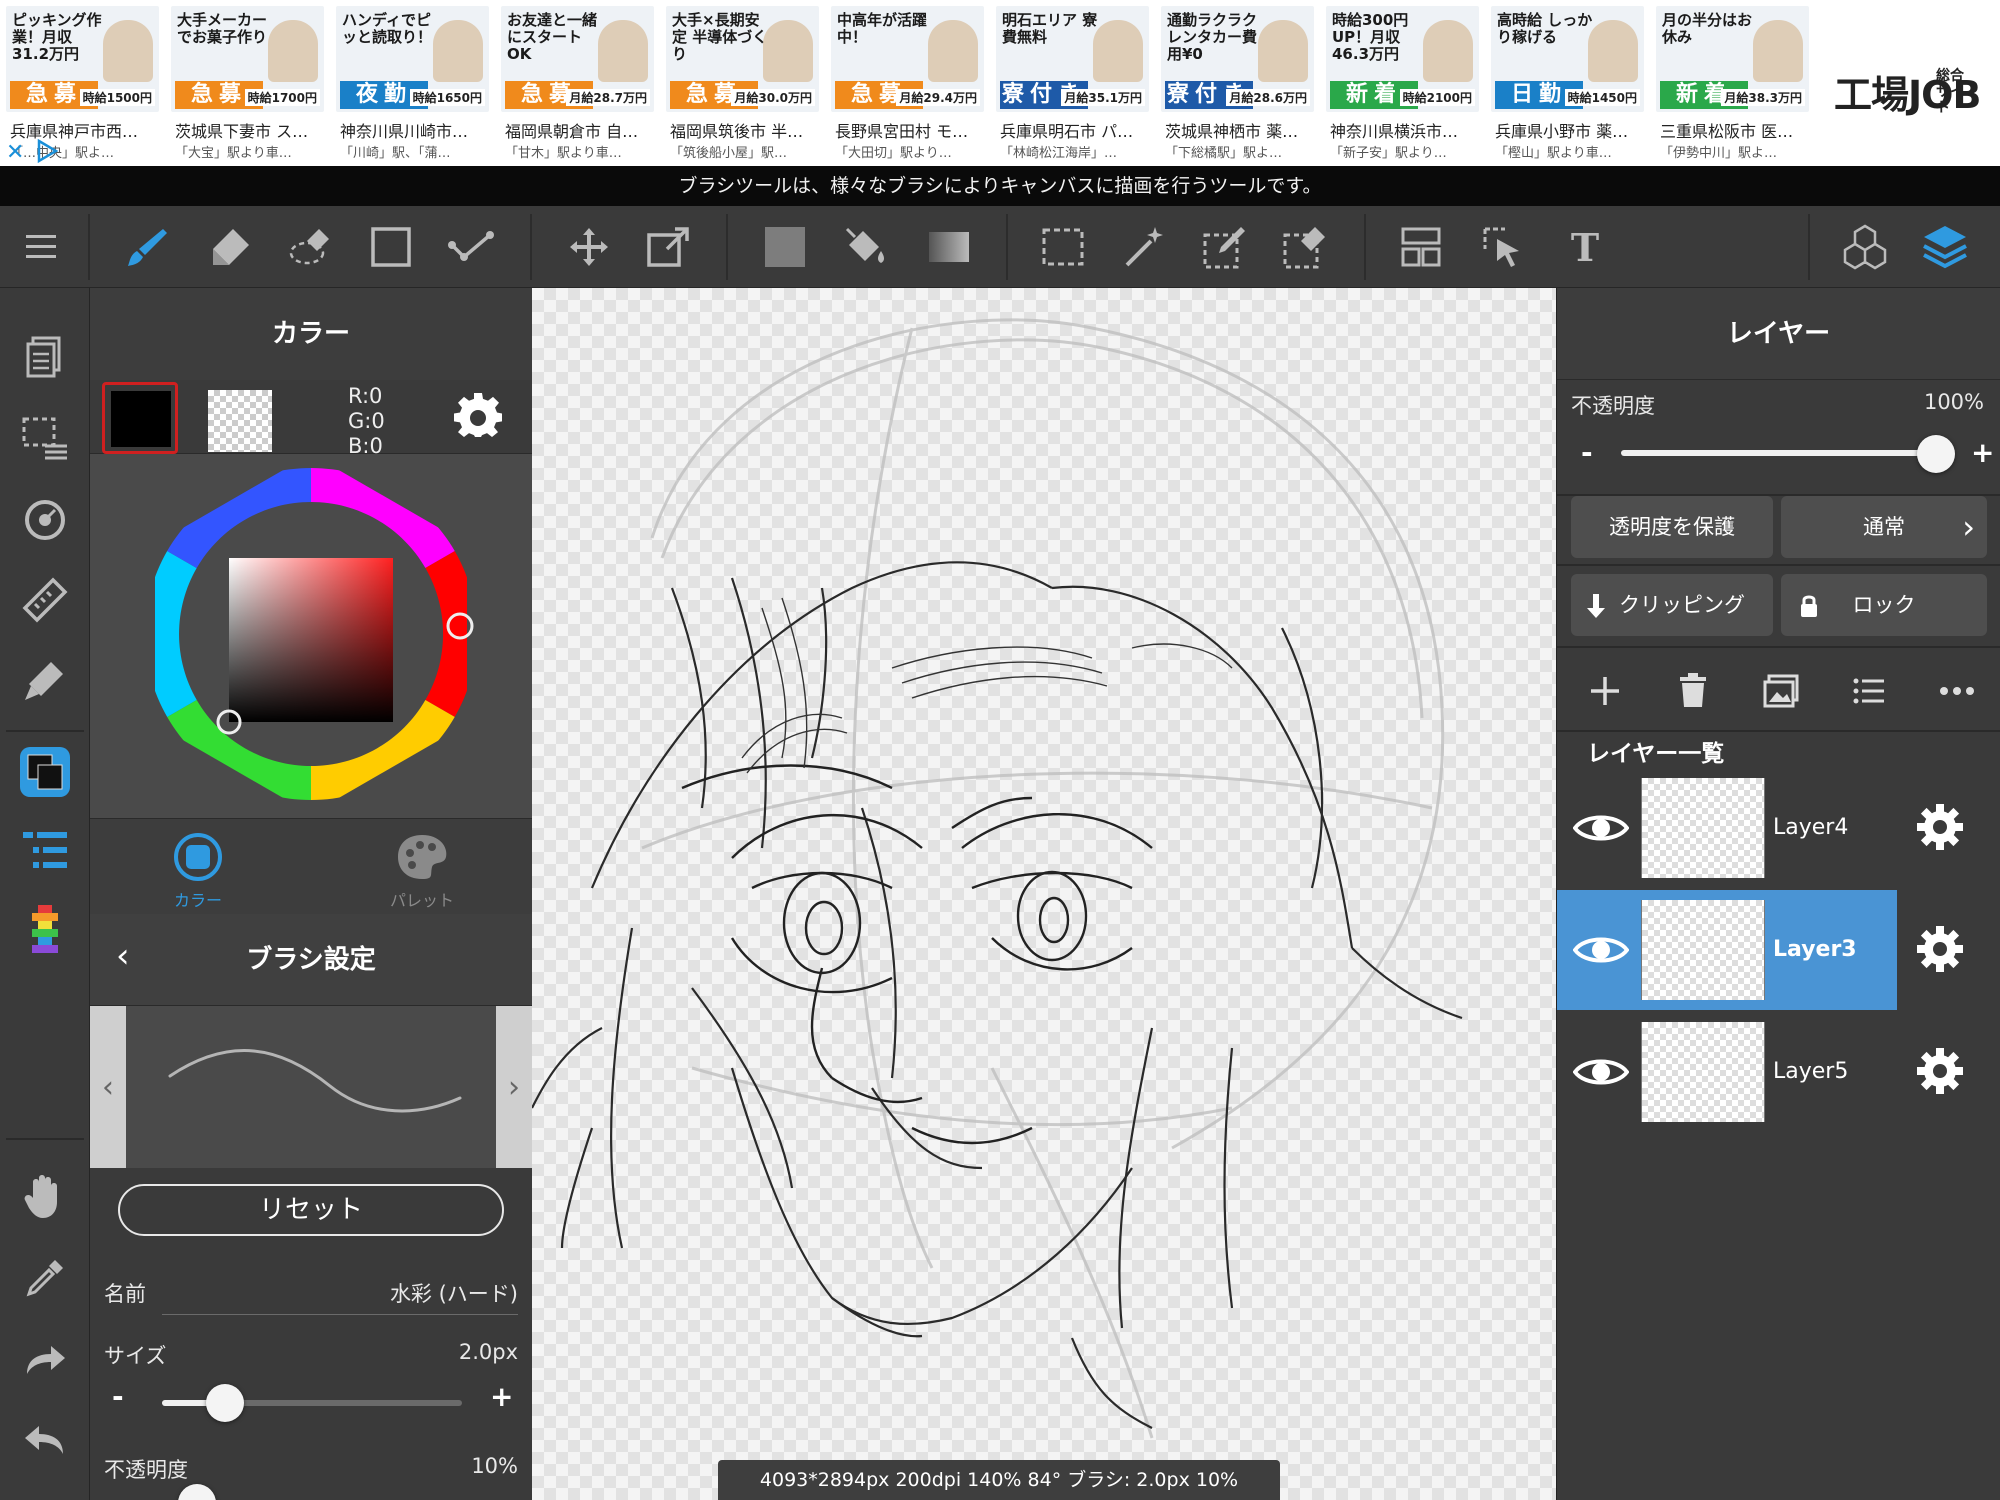  Describe the element at coordinates (1693, 691) in the screenshot. I see `delete-layer-icon` at that location.